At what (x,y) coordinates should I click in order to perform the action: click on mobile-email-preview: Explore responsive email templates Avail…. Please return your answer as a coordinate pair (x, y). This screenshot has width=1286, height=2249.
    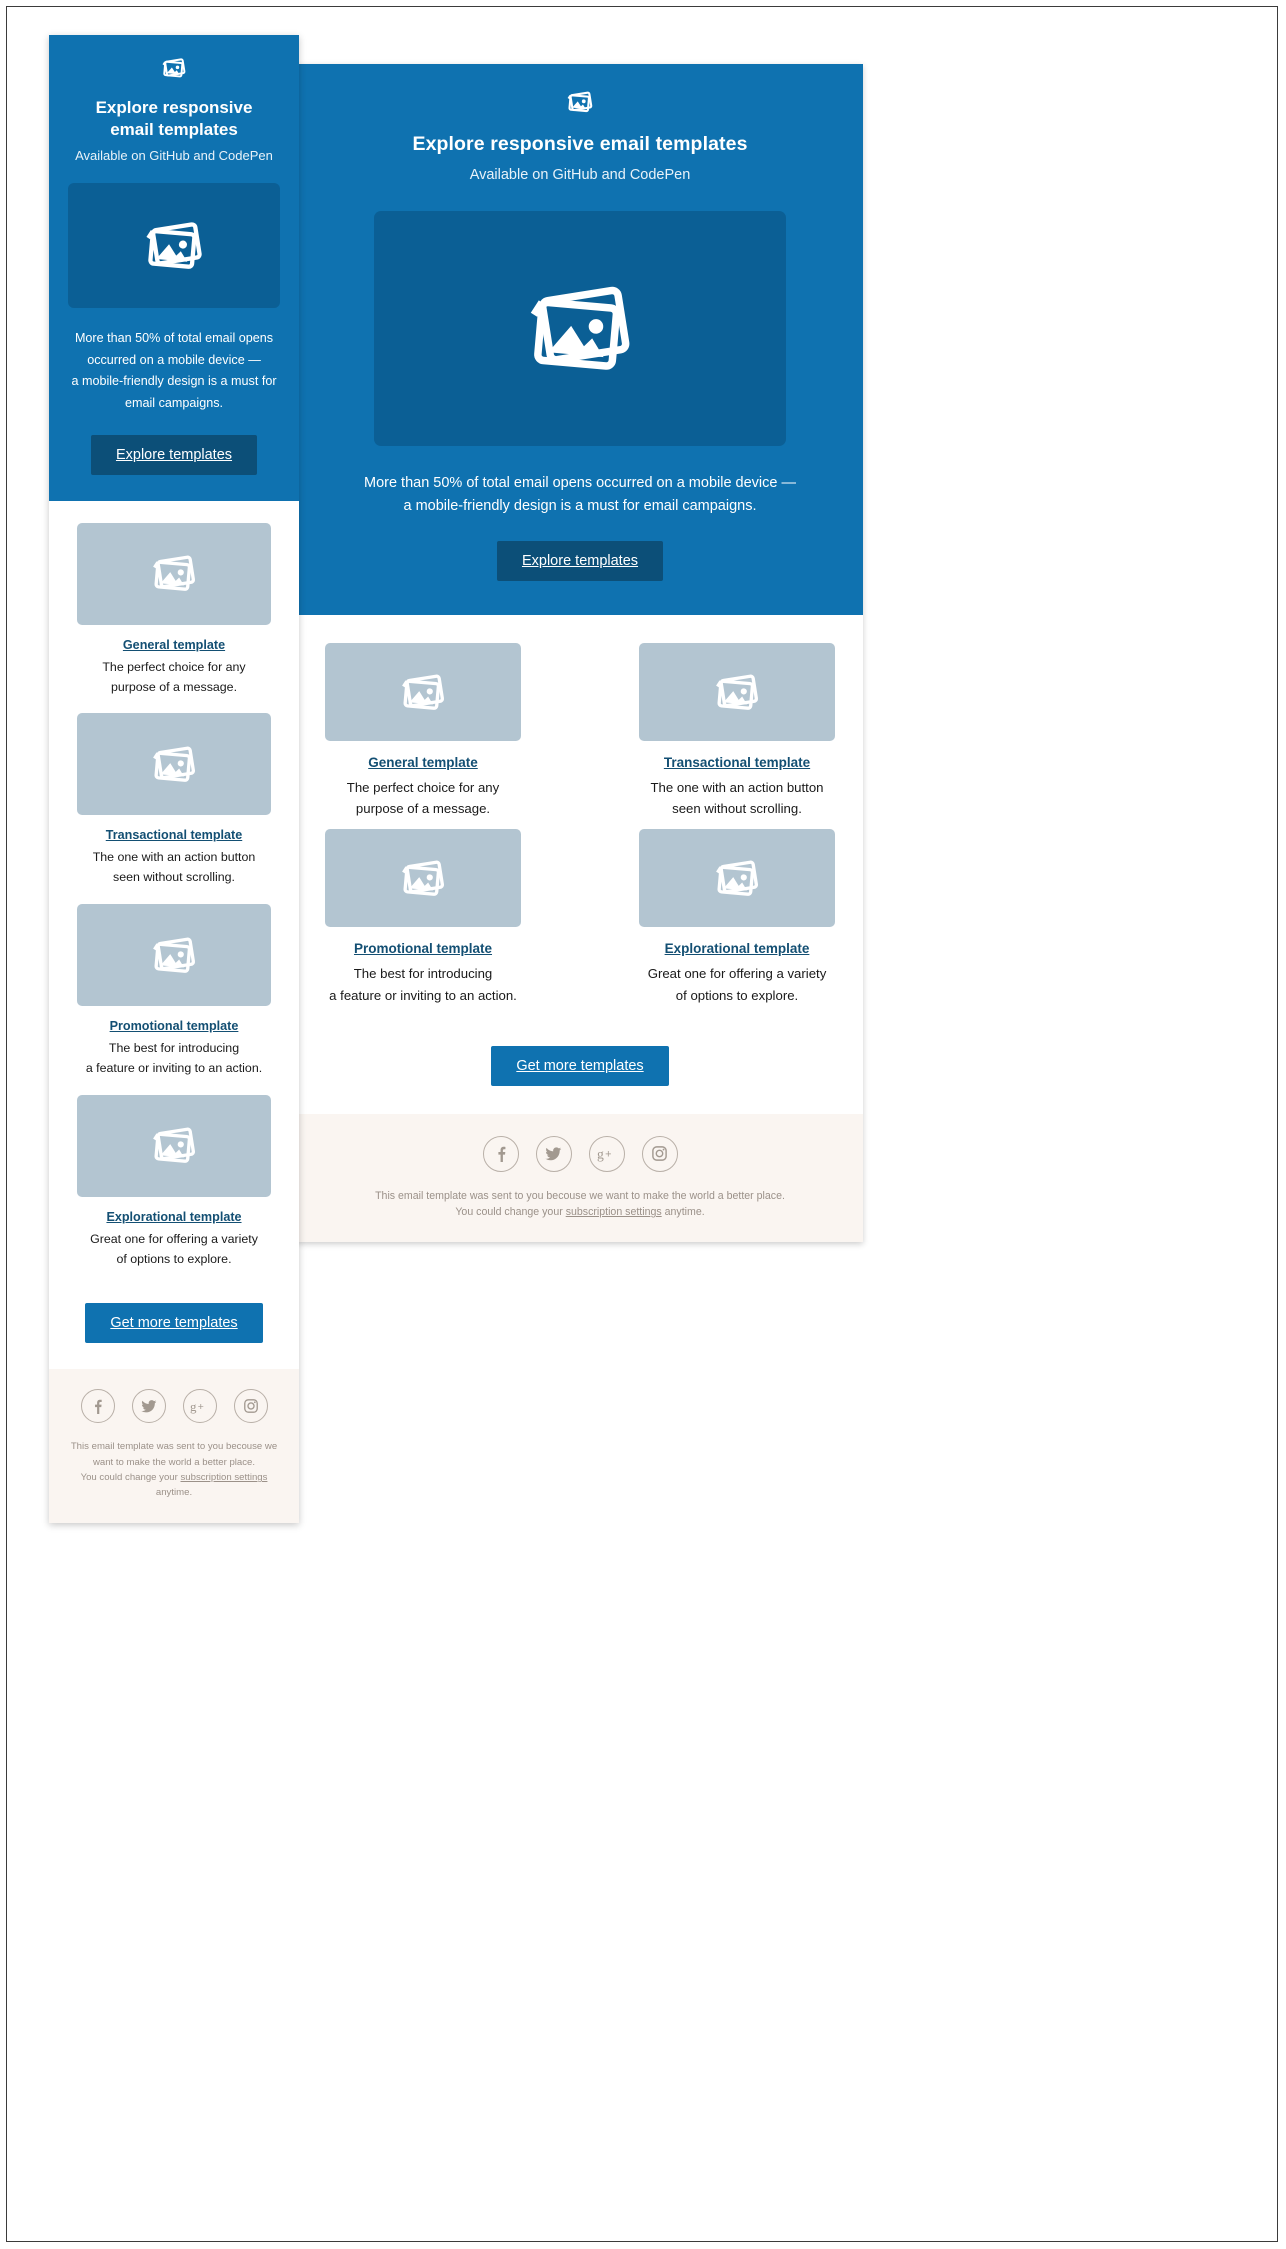
    Looking at the image, I should click on (174, 779).